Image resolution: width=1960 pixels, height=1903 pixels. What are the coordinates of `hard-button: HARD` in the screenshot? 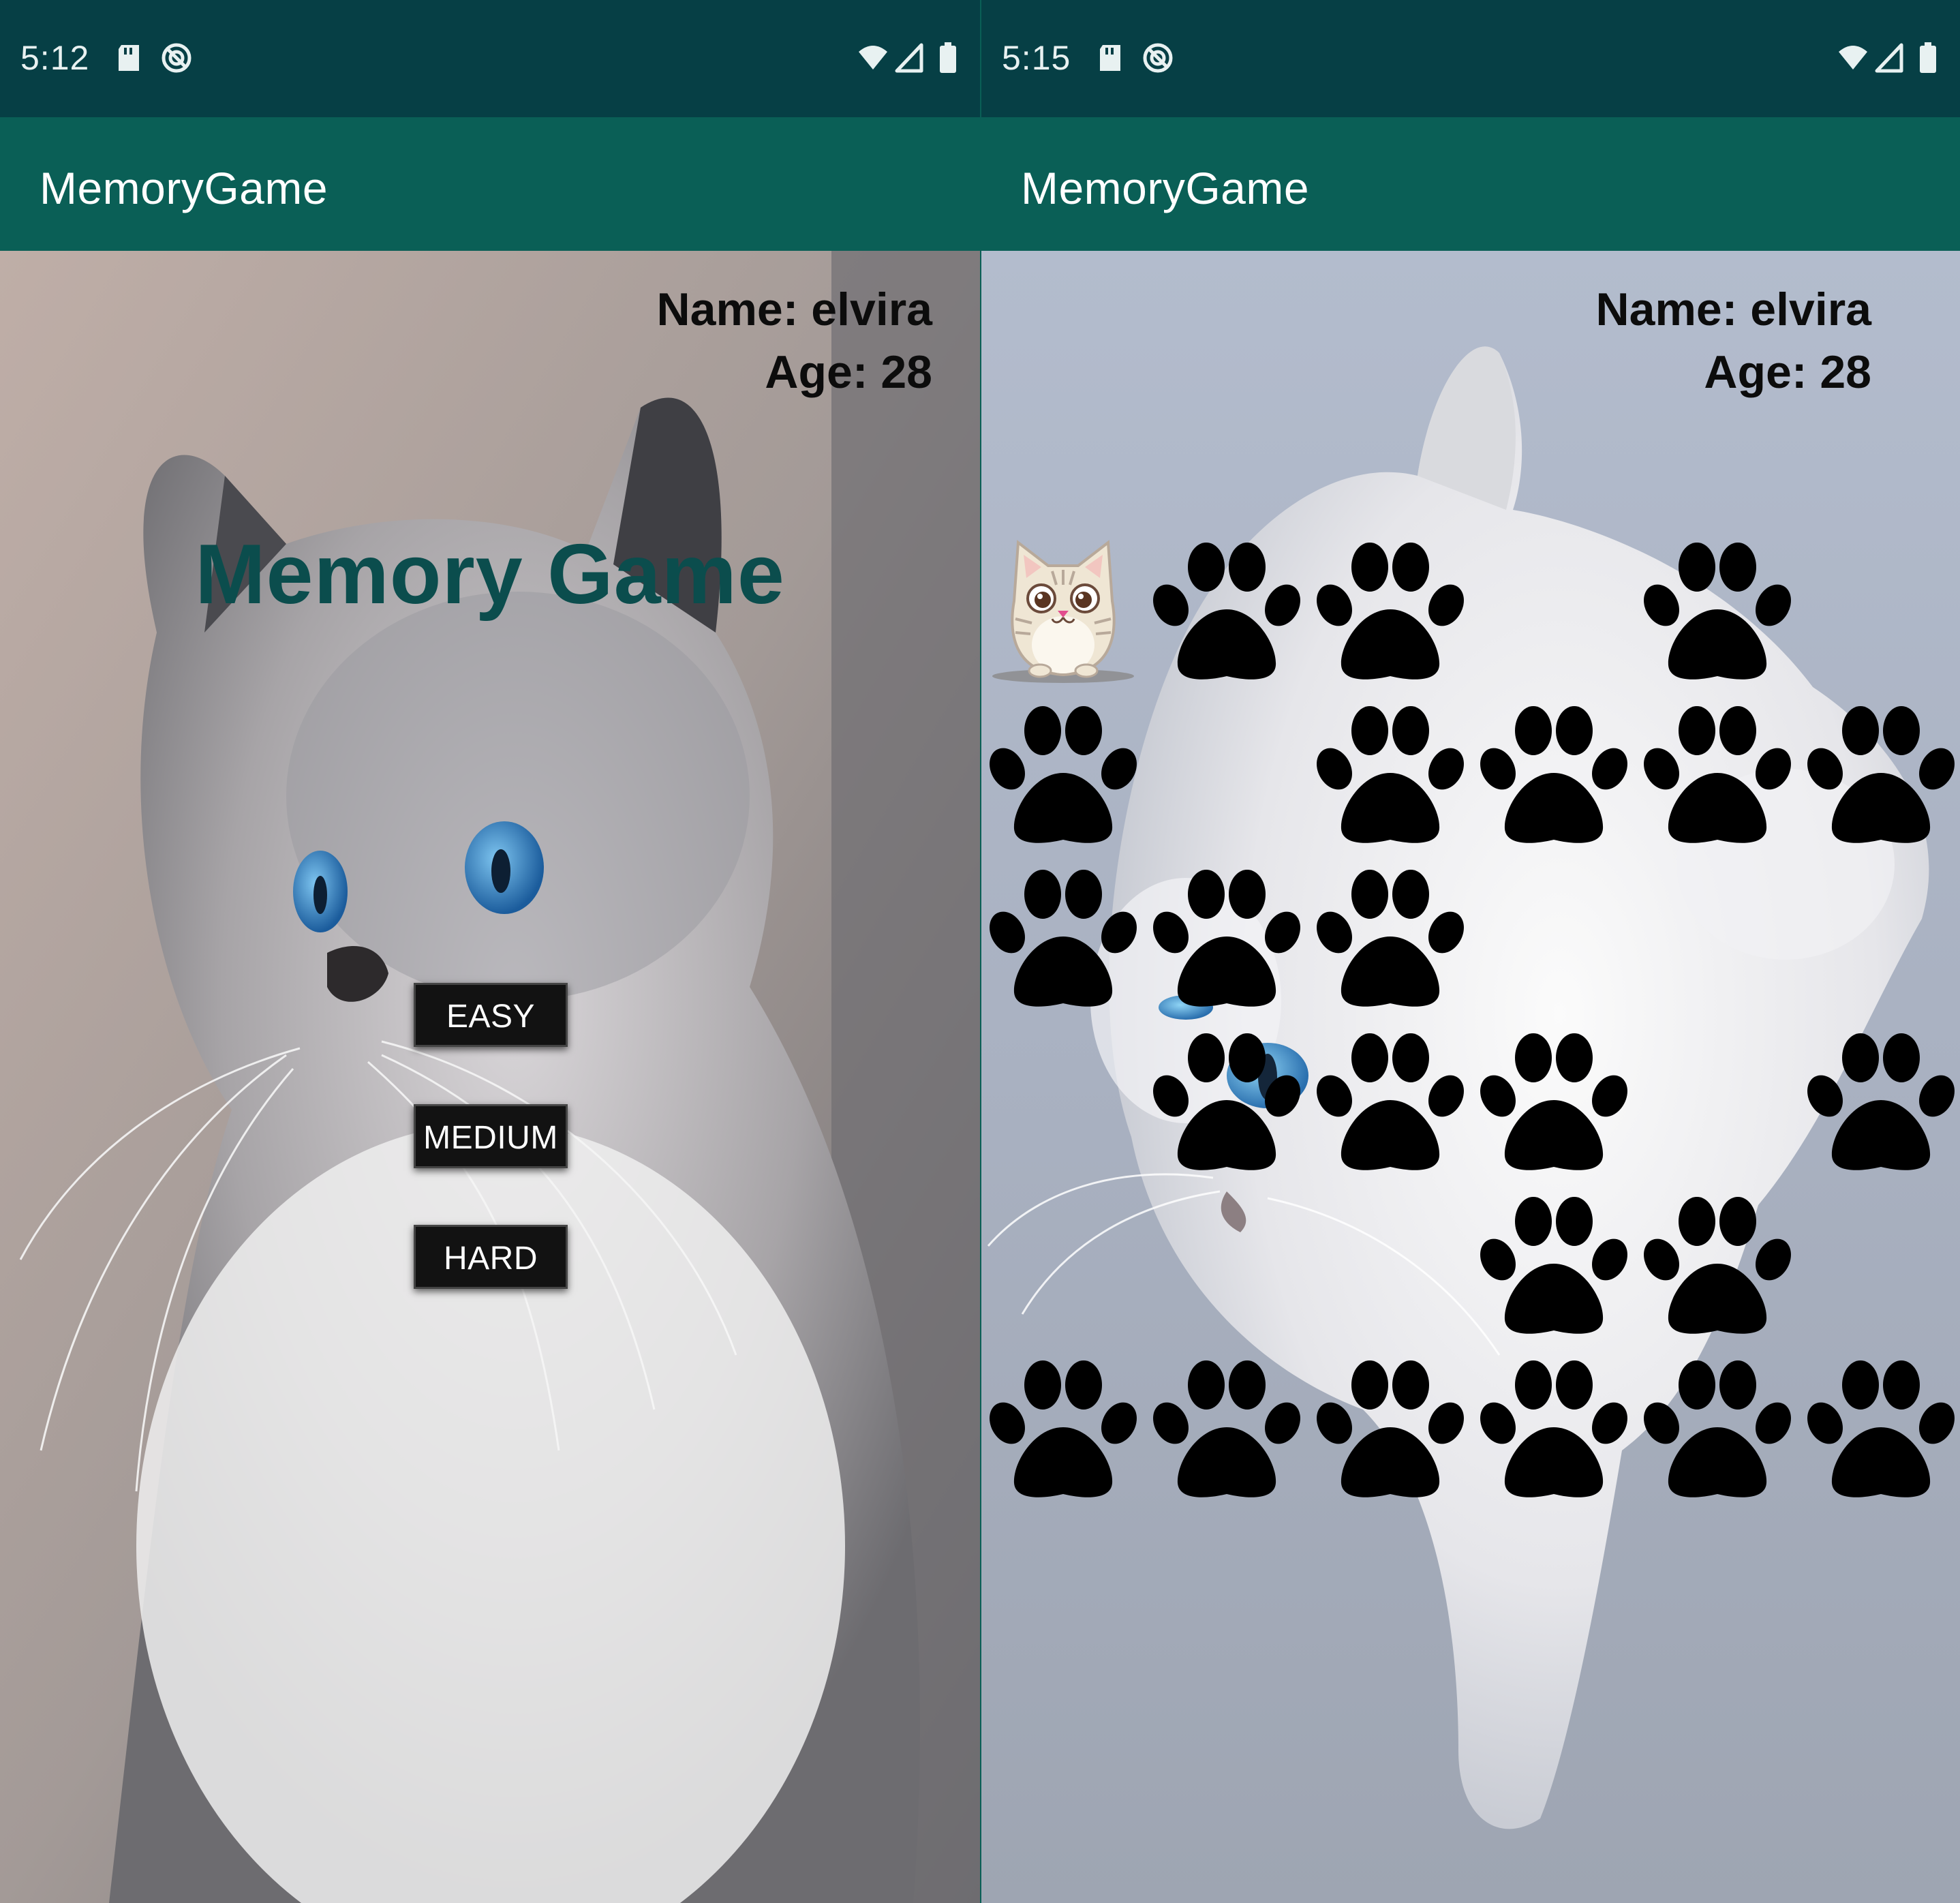 It's located at (491, 1257).